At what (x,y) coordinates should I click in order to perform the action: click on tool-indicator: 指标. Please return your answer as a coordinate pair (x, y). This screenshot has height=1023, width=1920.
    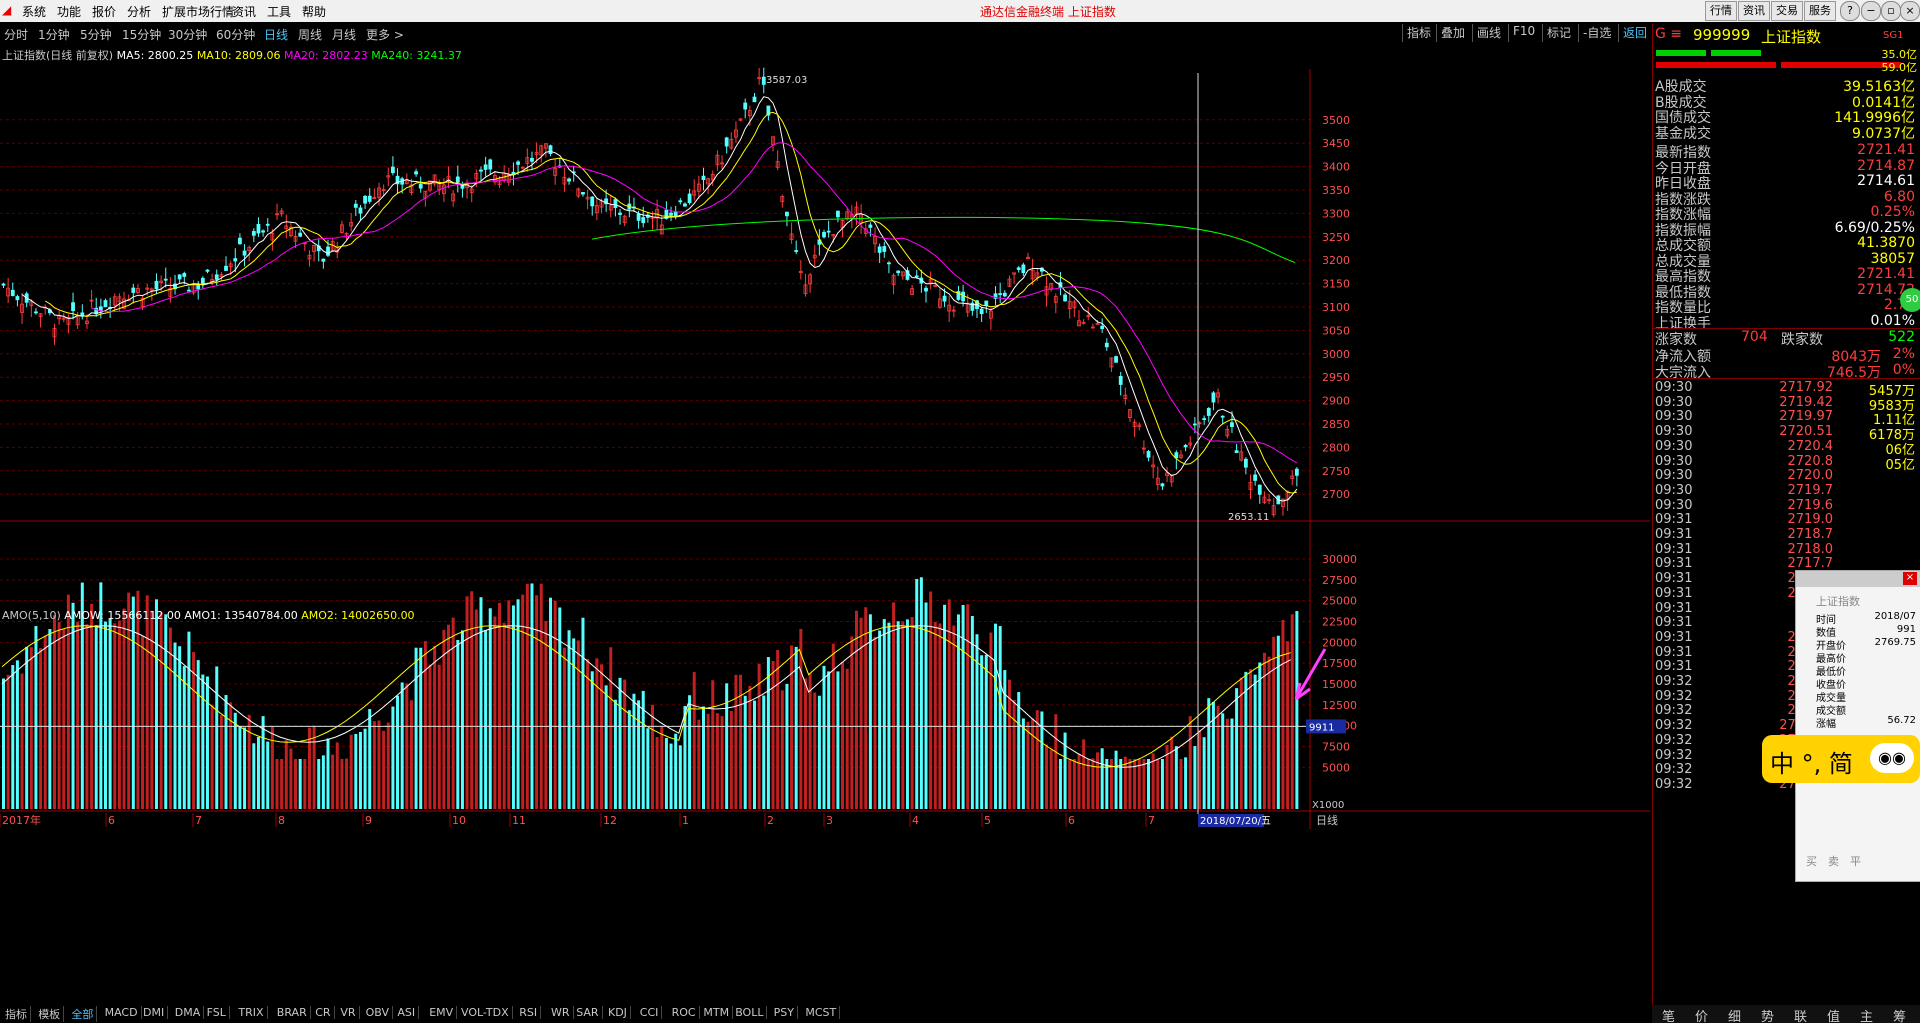
    Looking at the image, I should click on (1416, 33).